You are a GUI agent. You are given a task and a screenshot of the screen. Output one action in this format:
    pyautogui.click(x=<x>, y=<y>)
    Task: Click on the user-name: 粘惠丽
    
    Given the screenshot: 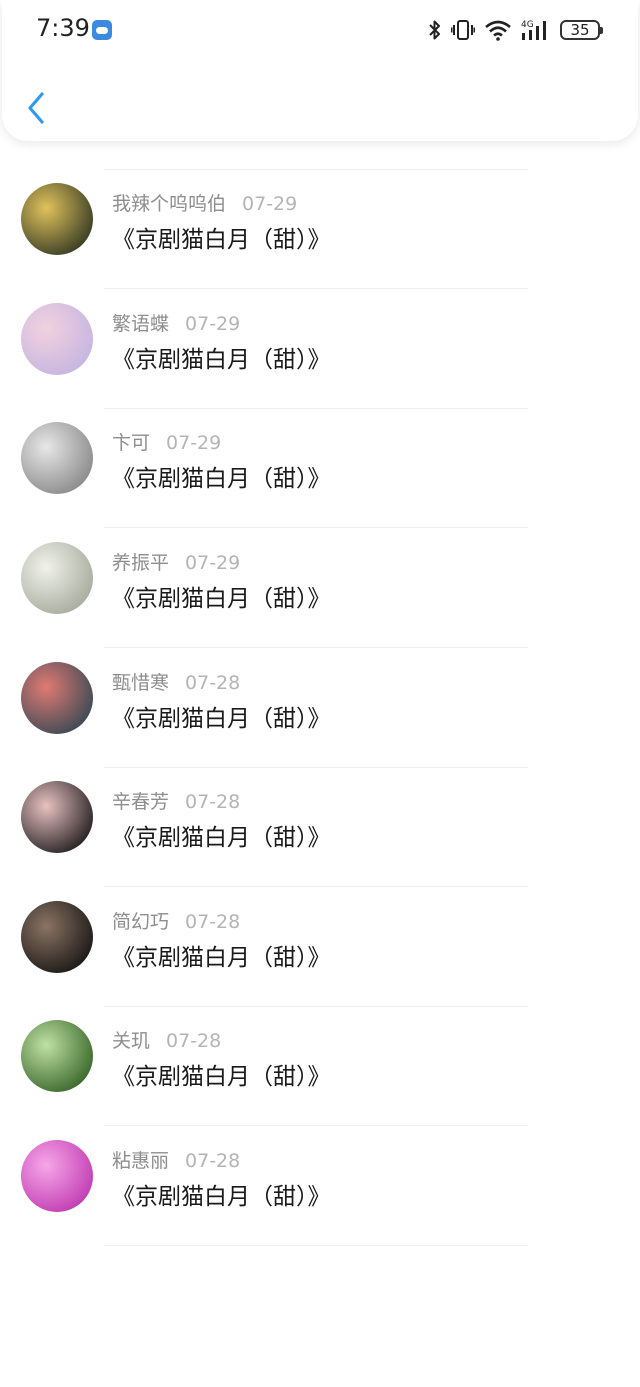 What is the action you would take?
    pyautogui.click(x=140, y=1161)
    